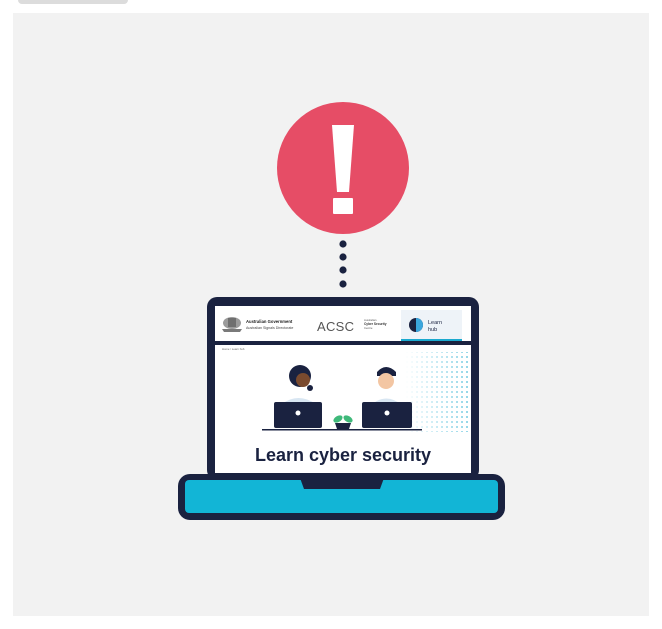 Image resolution: width=662 pixels, height=629 pixels. I want to click on dotted-connector, so click(343, 264).